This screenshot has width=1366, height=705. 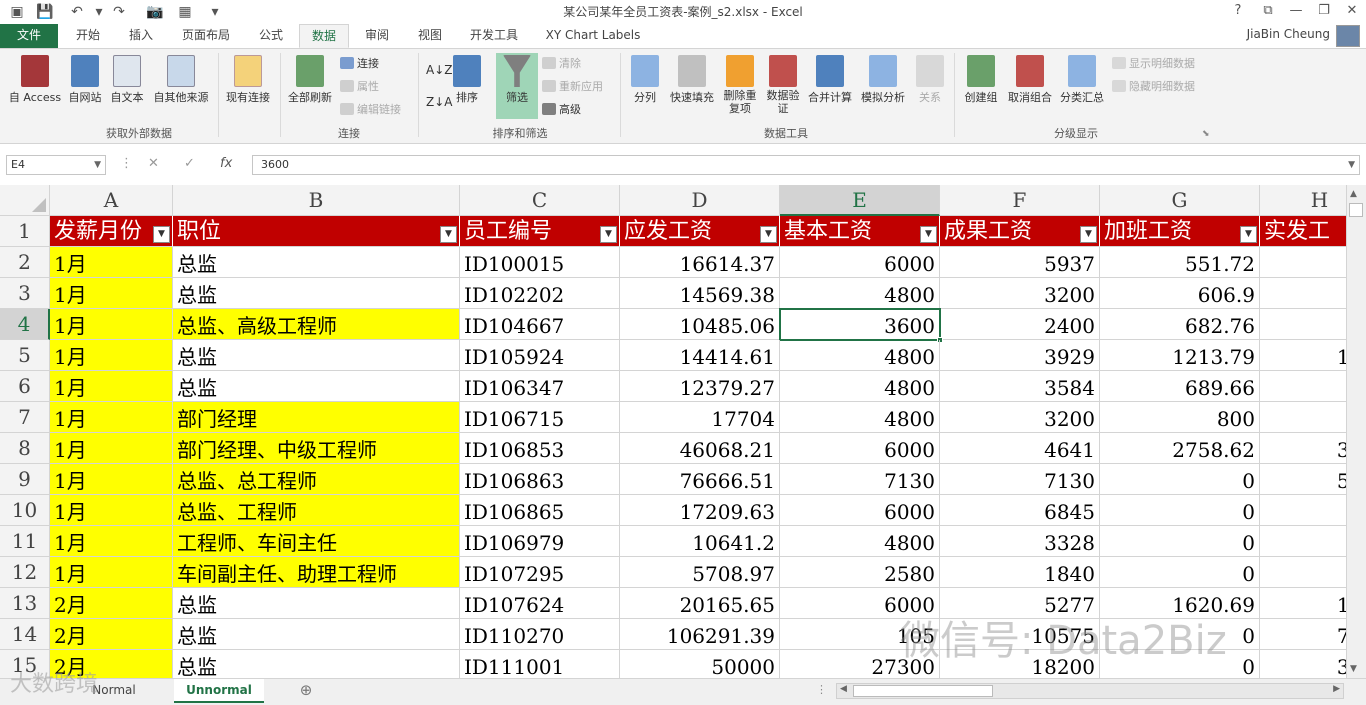 I want to click on column-header-d: D, so click(x=700, y=200).